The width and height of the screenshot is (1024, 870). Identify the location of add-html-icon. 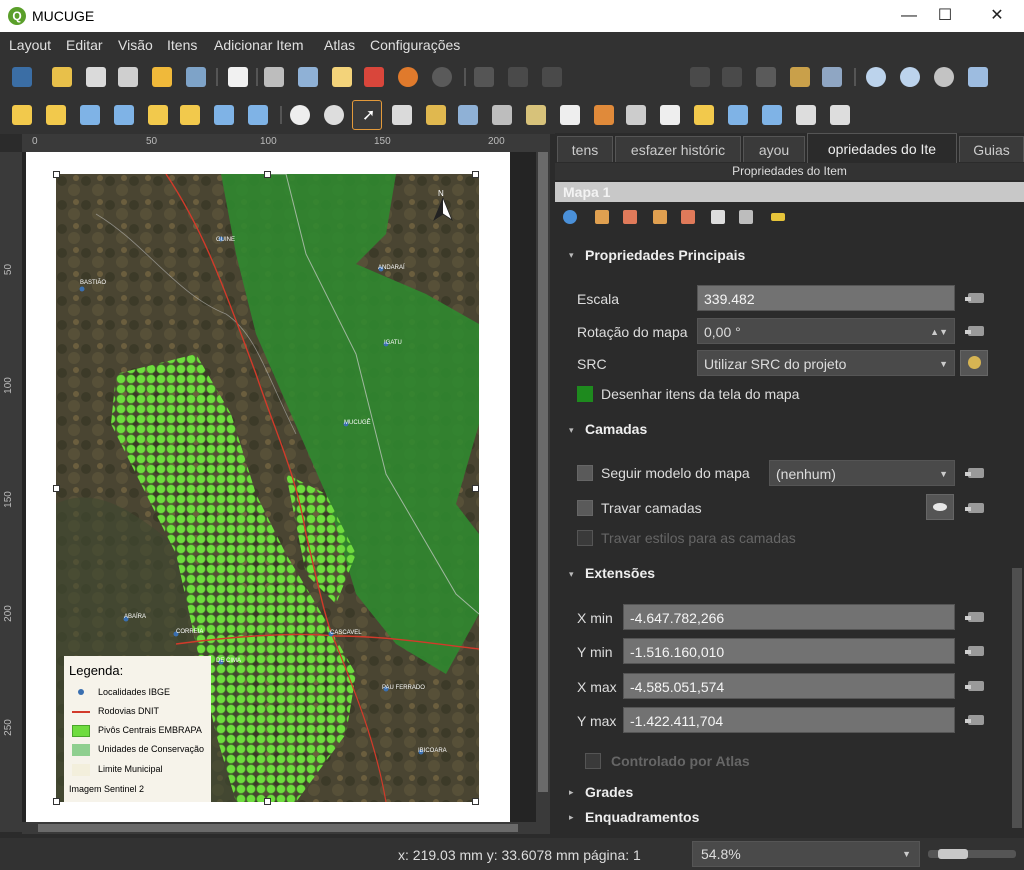
(806, 115).